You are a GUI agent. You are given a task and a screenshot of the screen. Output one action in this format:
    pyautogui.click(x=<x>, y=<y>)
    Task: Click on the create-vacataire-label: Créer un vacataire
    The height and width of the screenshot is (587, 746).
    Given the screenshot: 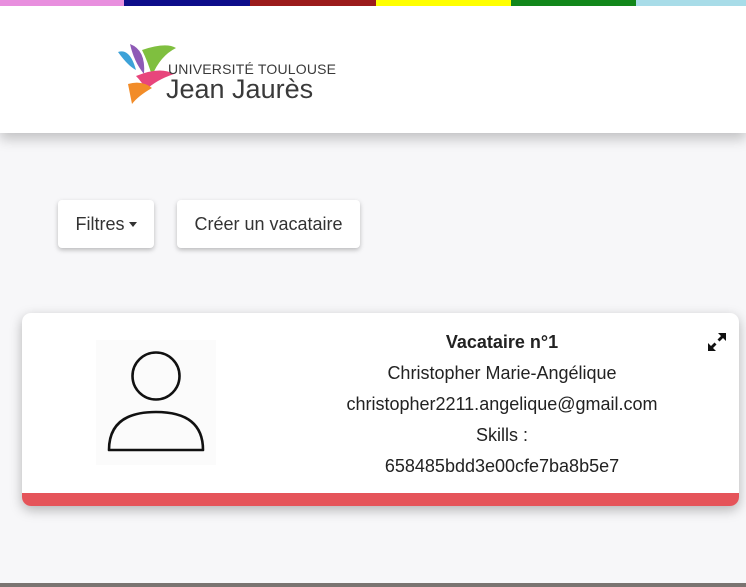 What is the action you would take?
    pyautogui.click(x=268, y=224)
    